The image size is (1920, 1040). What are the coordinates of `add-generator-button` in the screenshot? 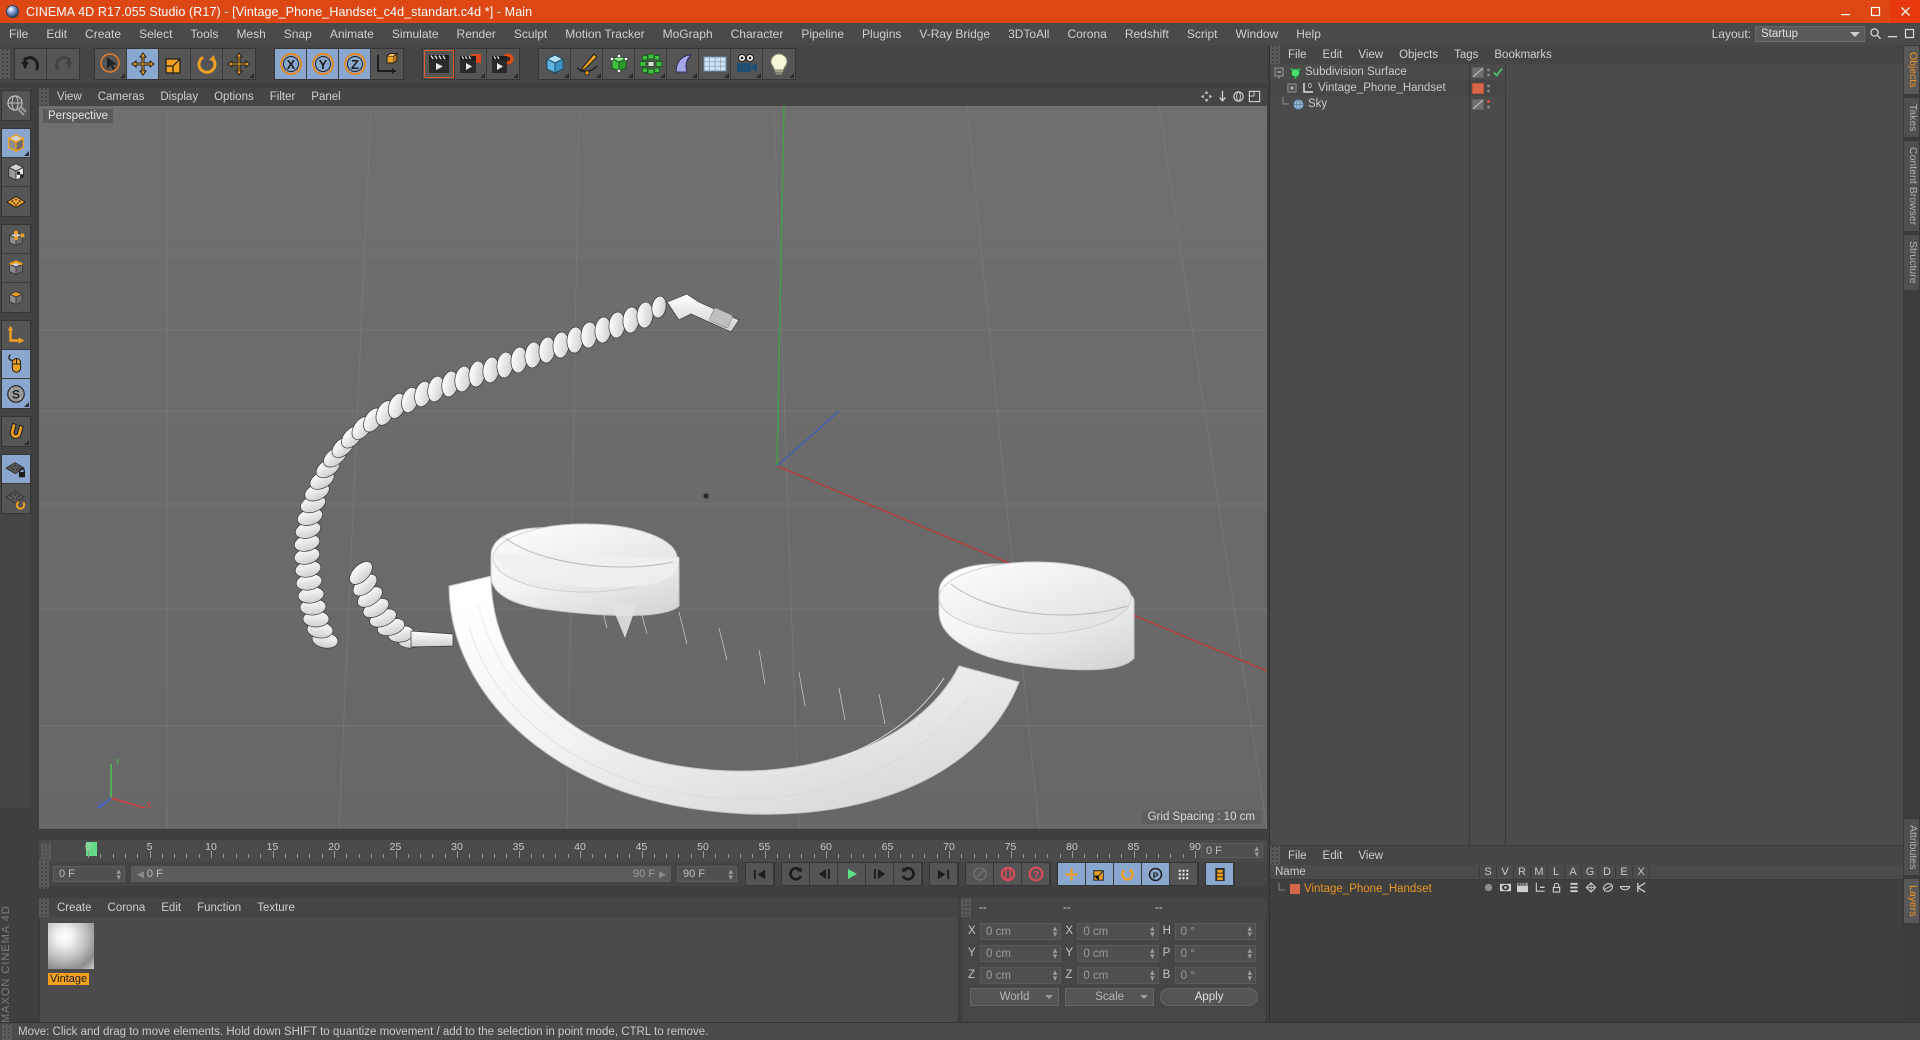 It's located at (619, 64).